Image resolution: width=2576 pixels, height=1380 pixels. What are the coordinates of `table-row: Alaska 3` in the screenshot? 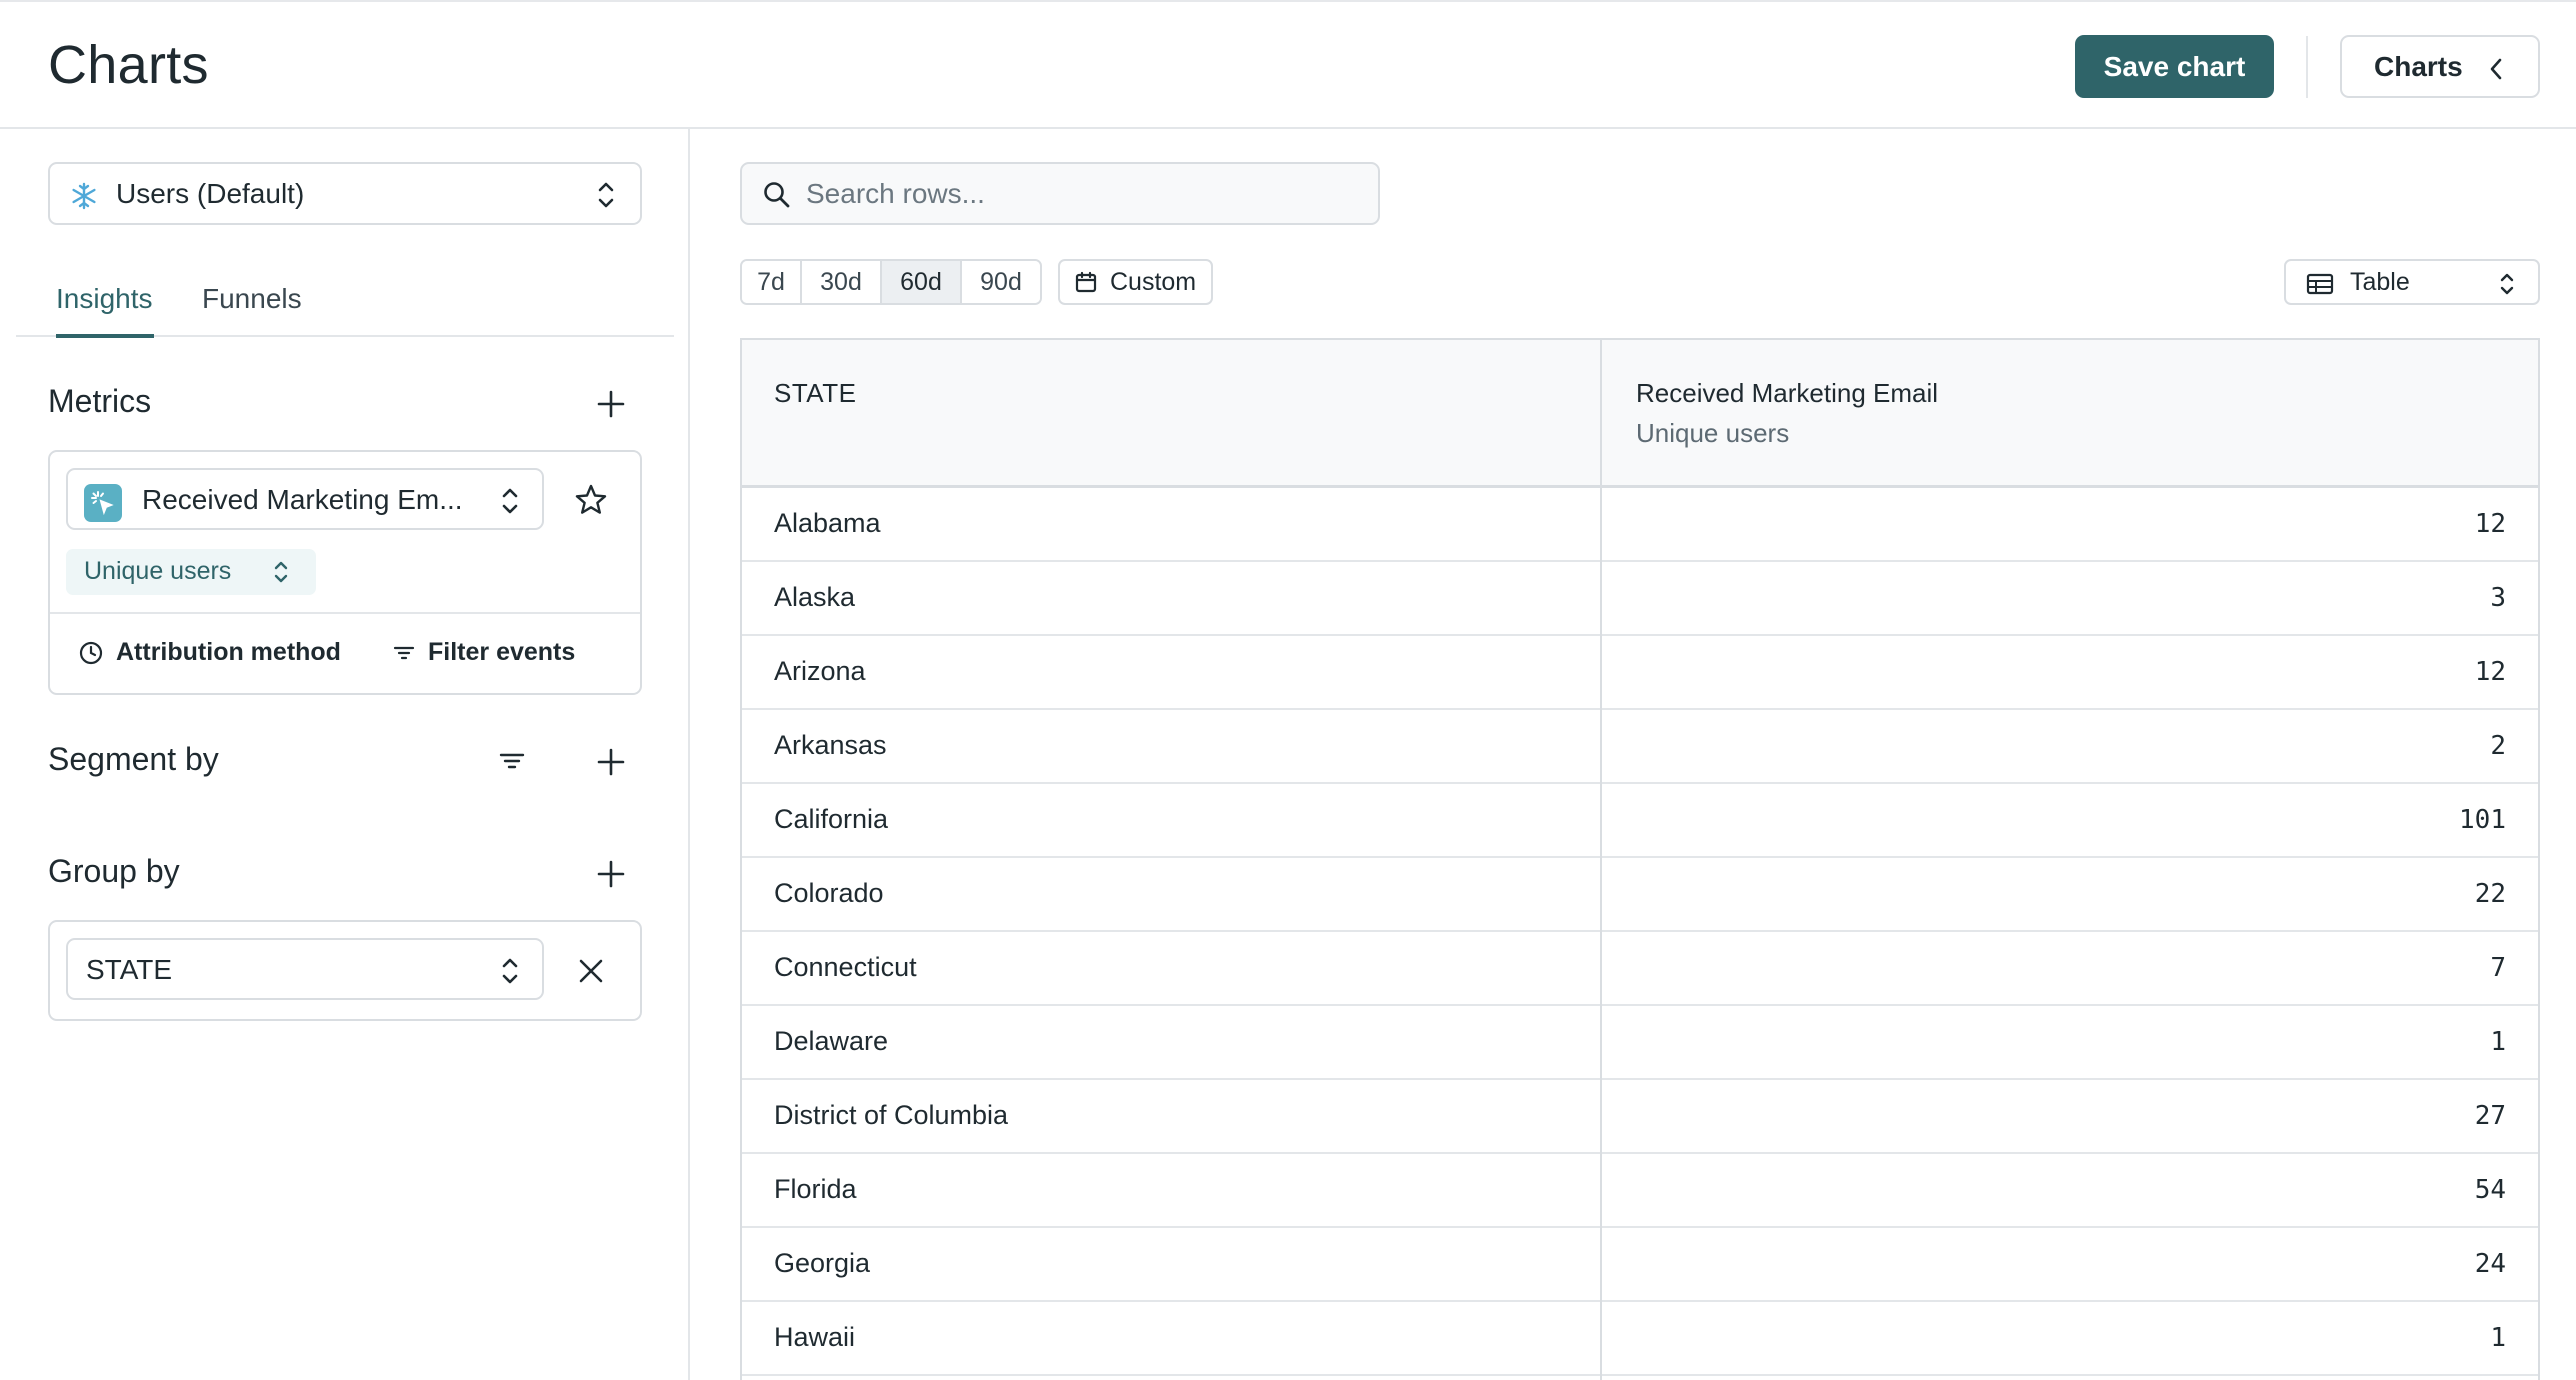 It's located at (1640, 599).